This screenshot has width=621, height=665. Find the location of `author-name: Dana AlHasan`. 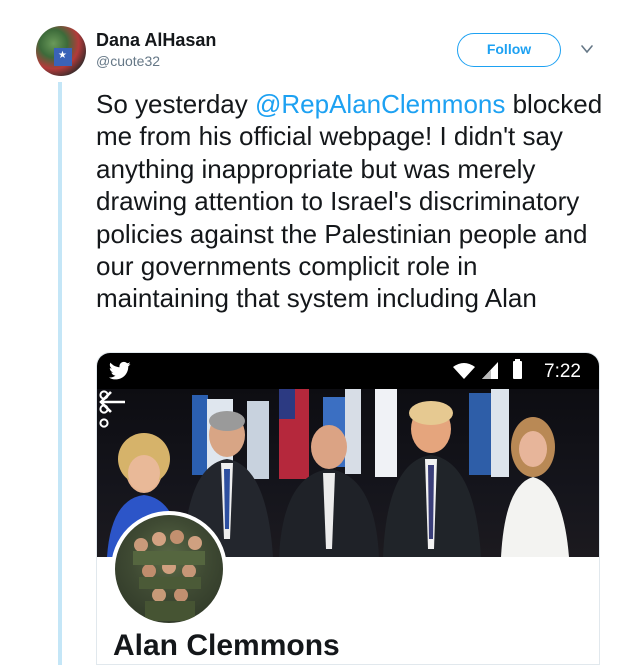

author-name: Dana AlHasan is located at coordinates (156, 40).